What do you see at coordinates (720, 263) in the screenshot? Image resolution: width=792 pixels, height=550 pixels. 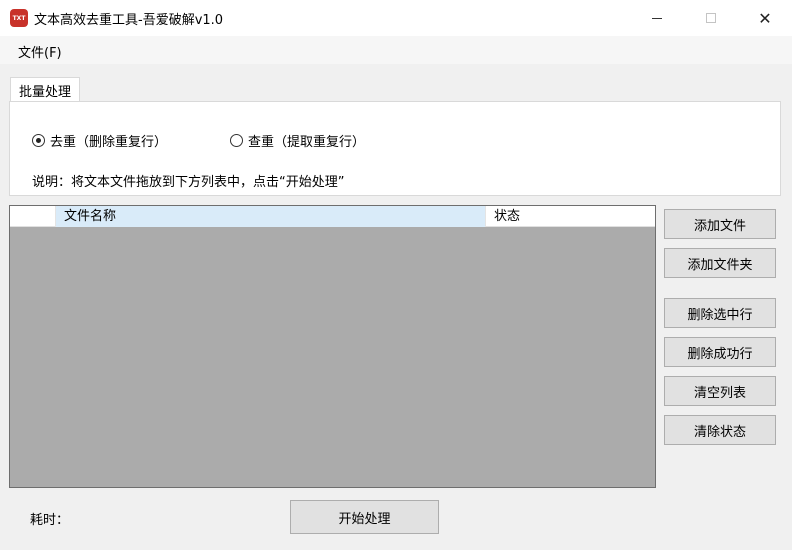 I see `add-folder-button: 添加文件夹` at bounding box center [720, 263].